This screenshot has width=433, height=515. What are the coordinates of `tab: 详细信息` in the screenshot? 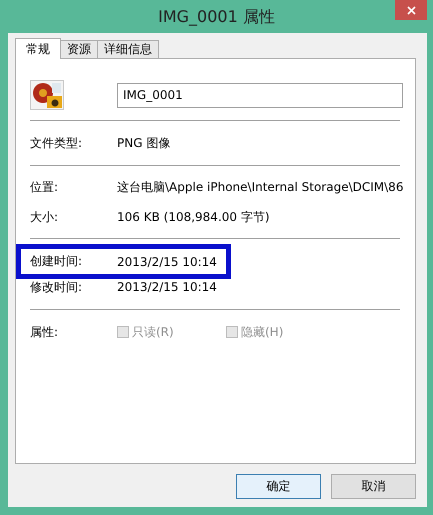 It's located at (128, 49).